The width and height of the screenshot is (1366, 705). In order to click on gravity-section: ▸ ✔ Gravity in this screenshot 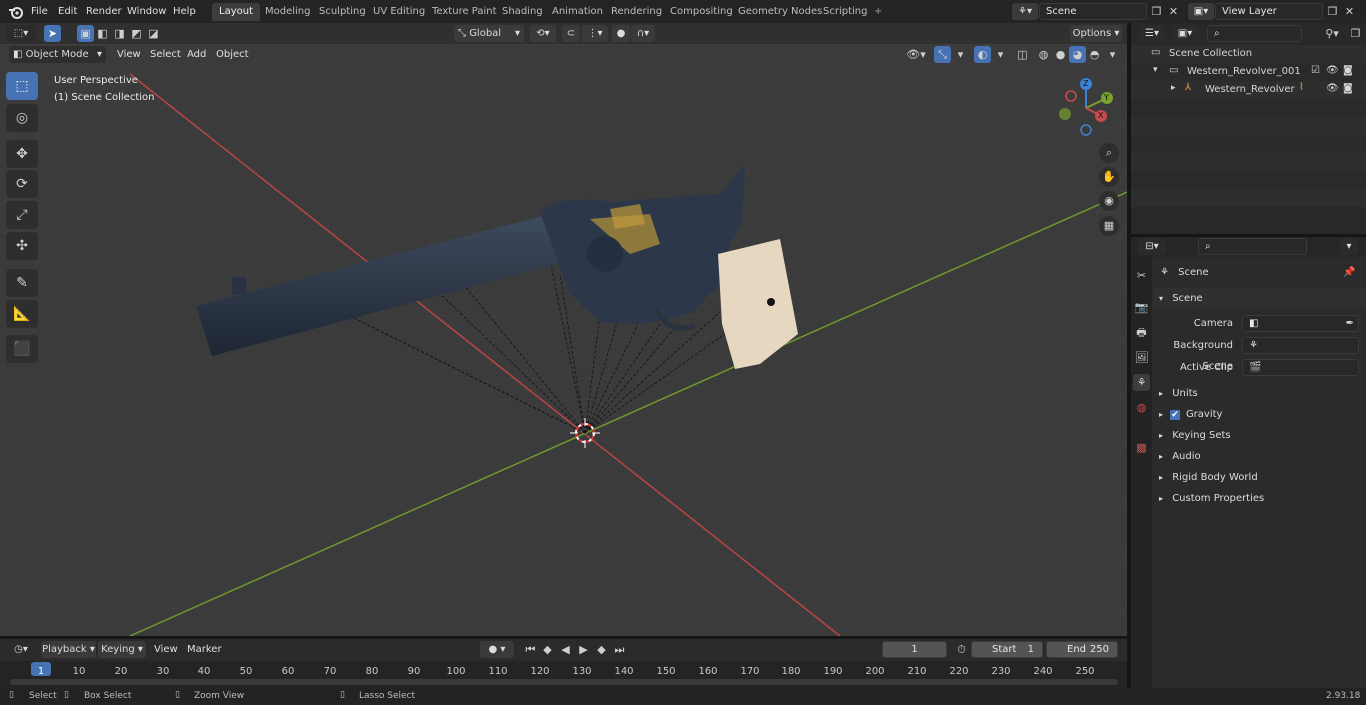, I will do `click(1259, 414)`.